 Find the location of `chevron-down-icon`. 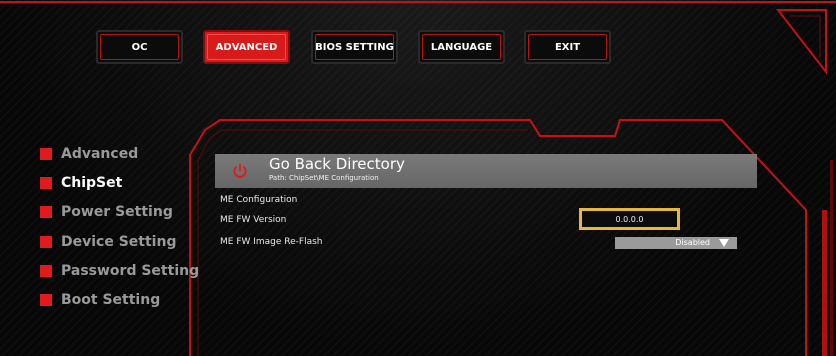

chevron-down-icon is located at coordinates (724, 243).